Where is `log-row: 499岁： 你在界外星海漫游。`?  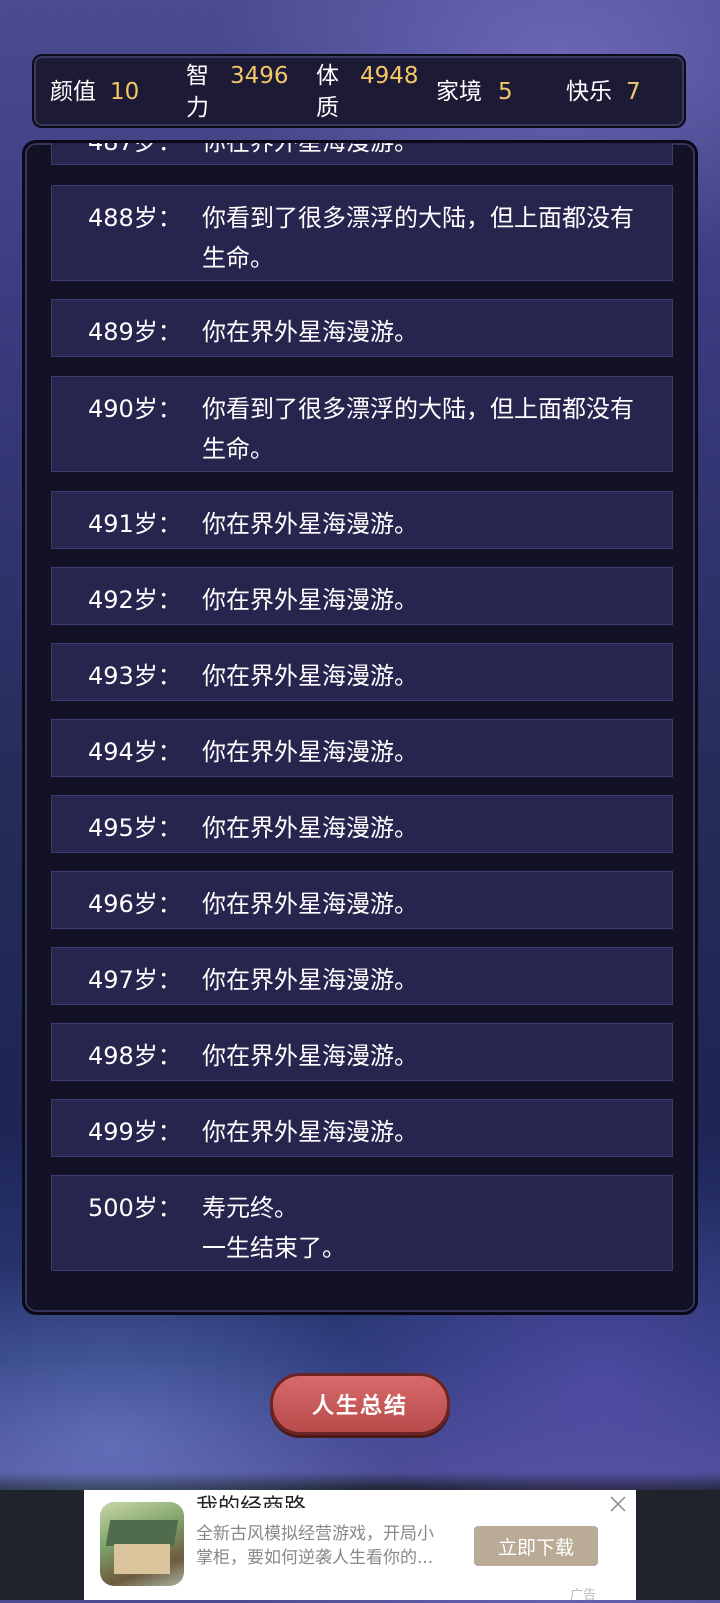 log-row: 499岁： 你在界外星海漫游。 is located at coordinates (362, 1128).